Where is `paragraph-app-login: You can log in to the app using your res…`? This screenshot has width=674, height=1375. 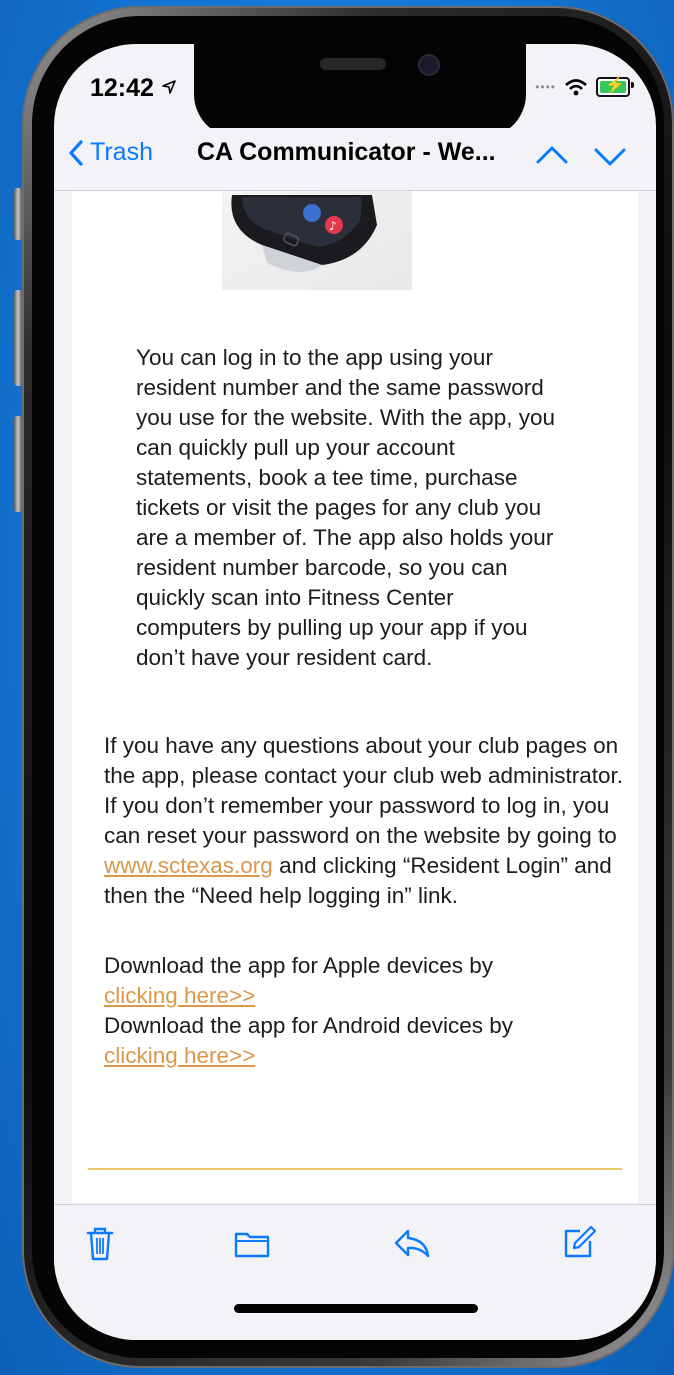 paragraph-app-login: You can log in to the app using your res… is located at coordinates (345, 507).